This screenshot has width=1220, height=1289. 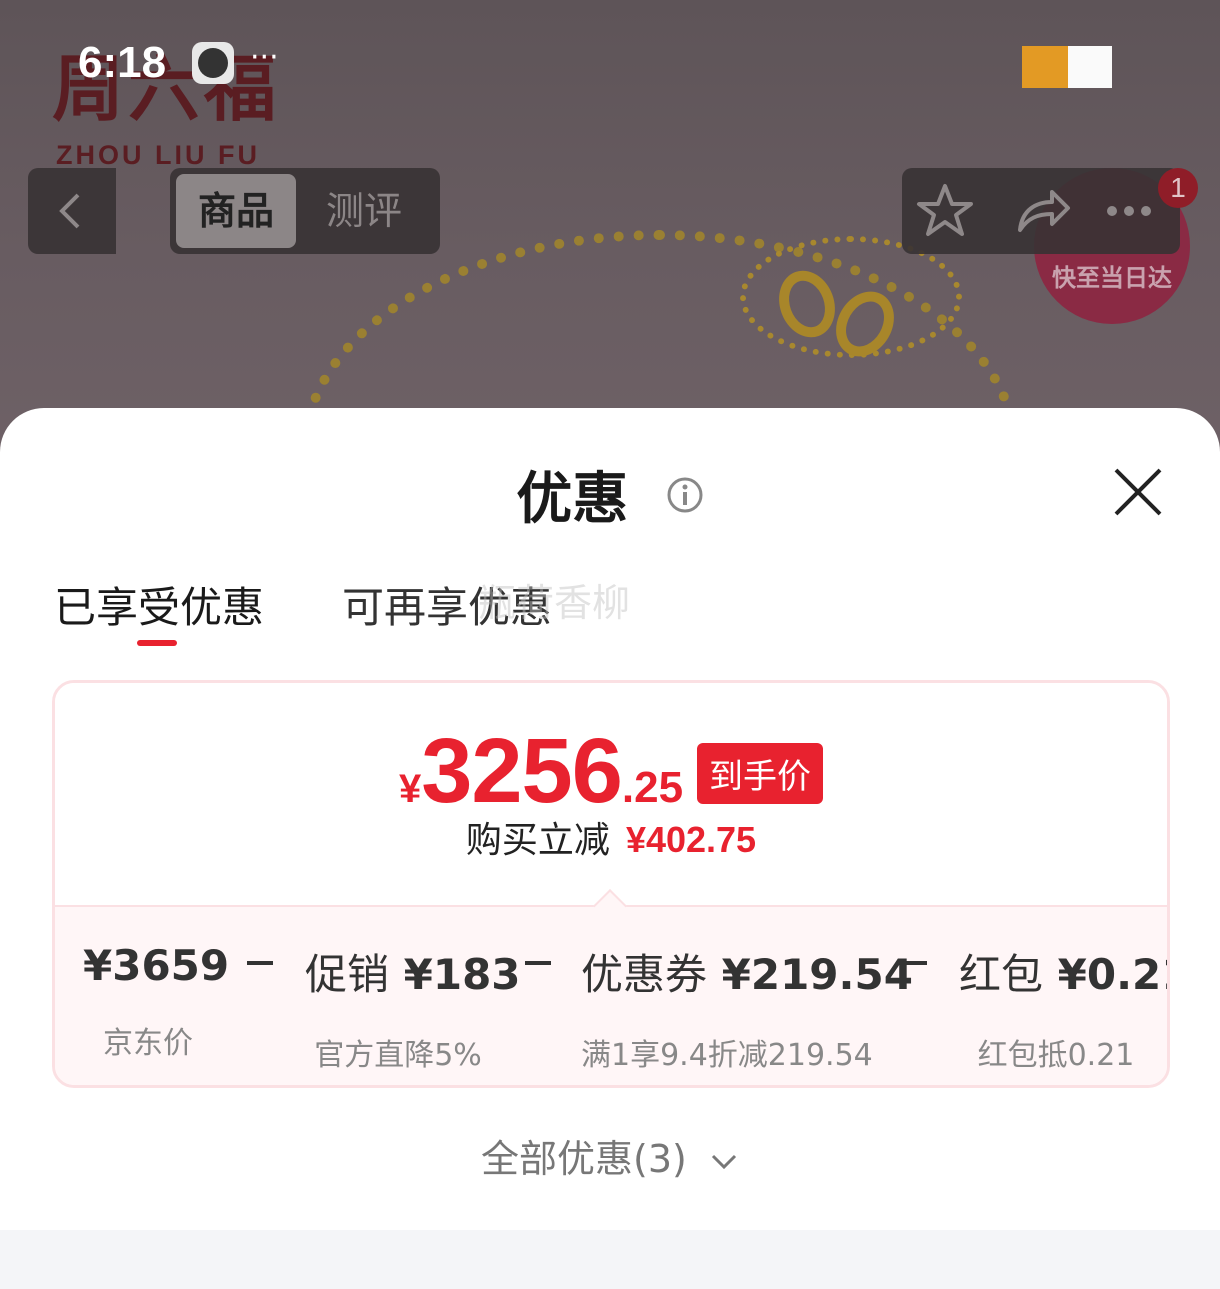 I want to click on breakdown-sub: 满1享9.4折减219.54, so click(x=727, y=1055).